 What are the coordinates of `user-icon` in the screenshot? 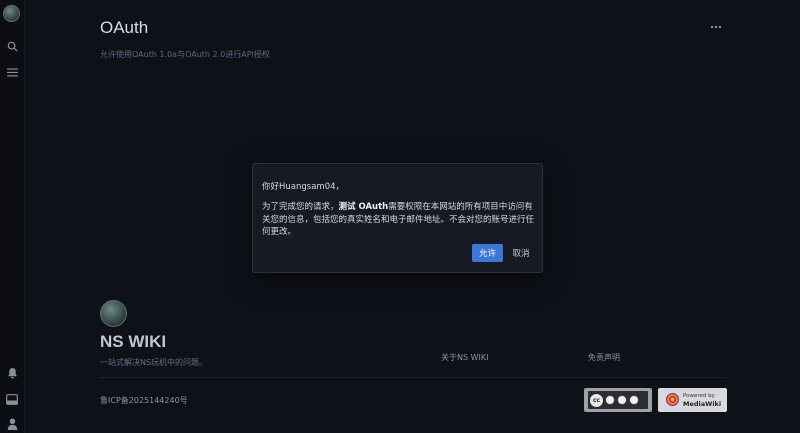 It's located at (12, 424).